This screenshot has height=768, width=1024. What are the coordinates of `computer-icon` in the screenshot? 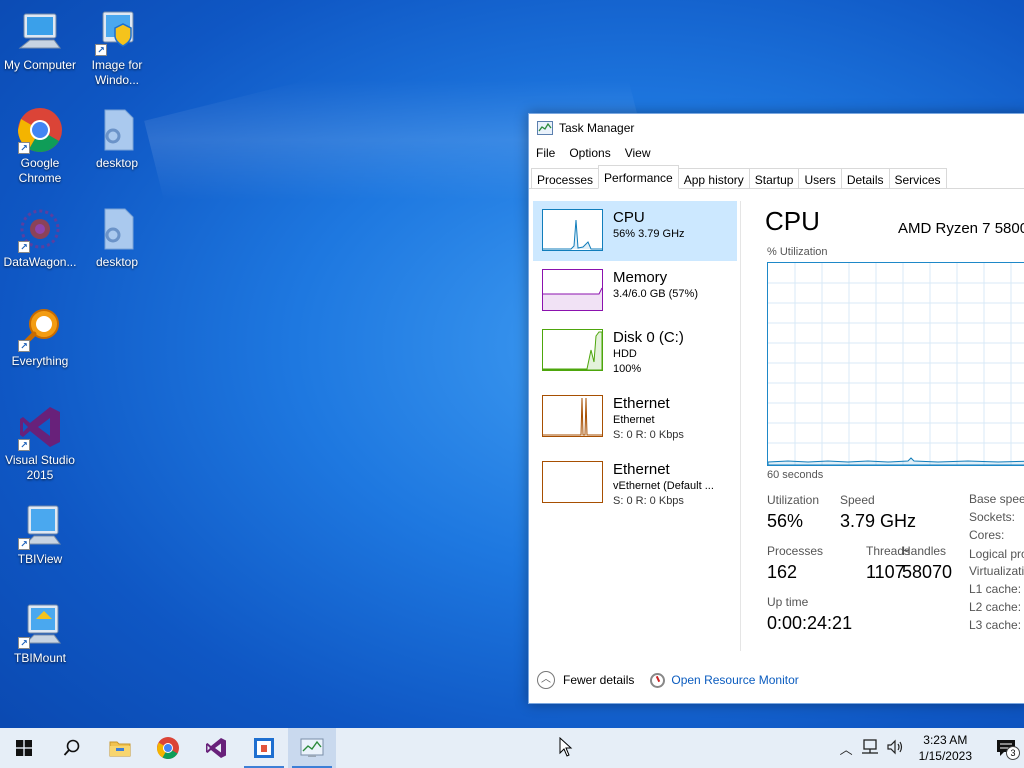 It's located at (40, 32).